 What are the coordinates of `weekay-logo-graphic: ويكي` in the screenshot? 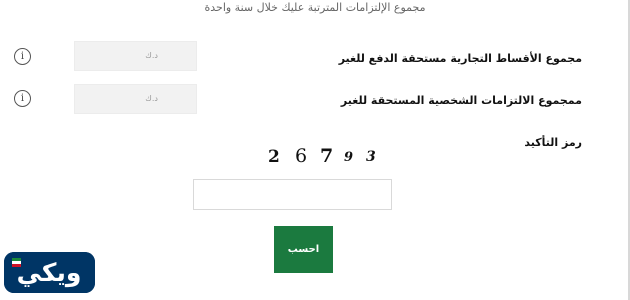 It's located at (49, 272).